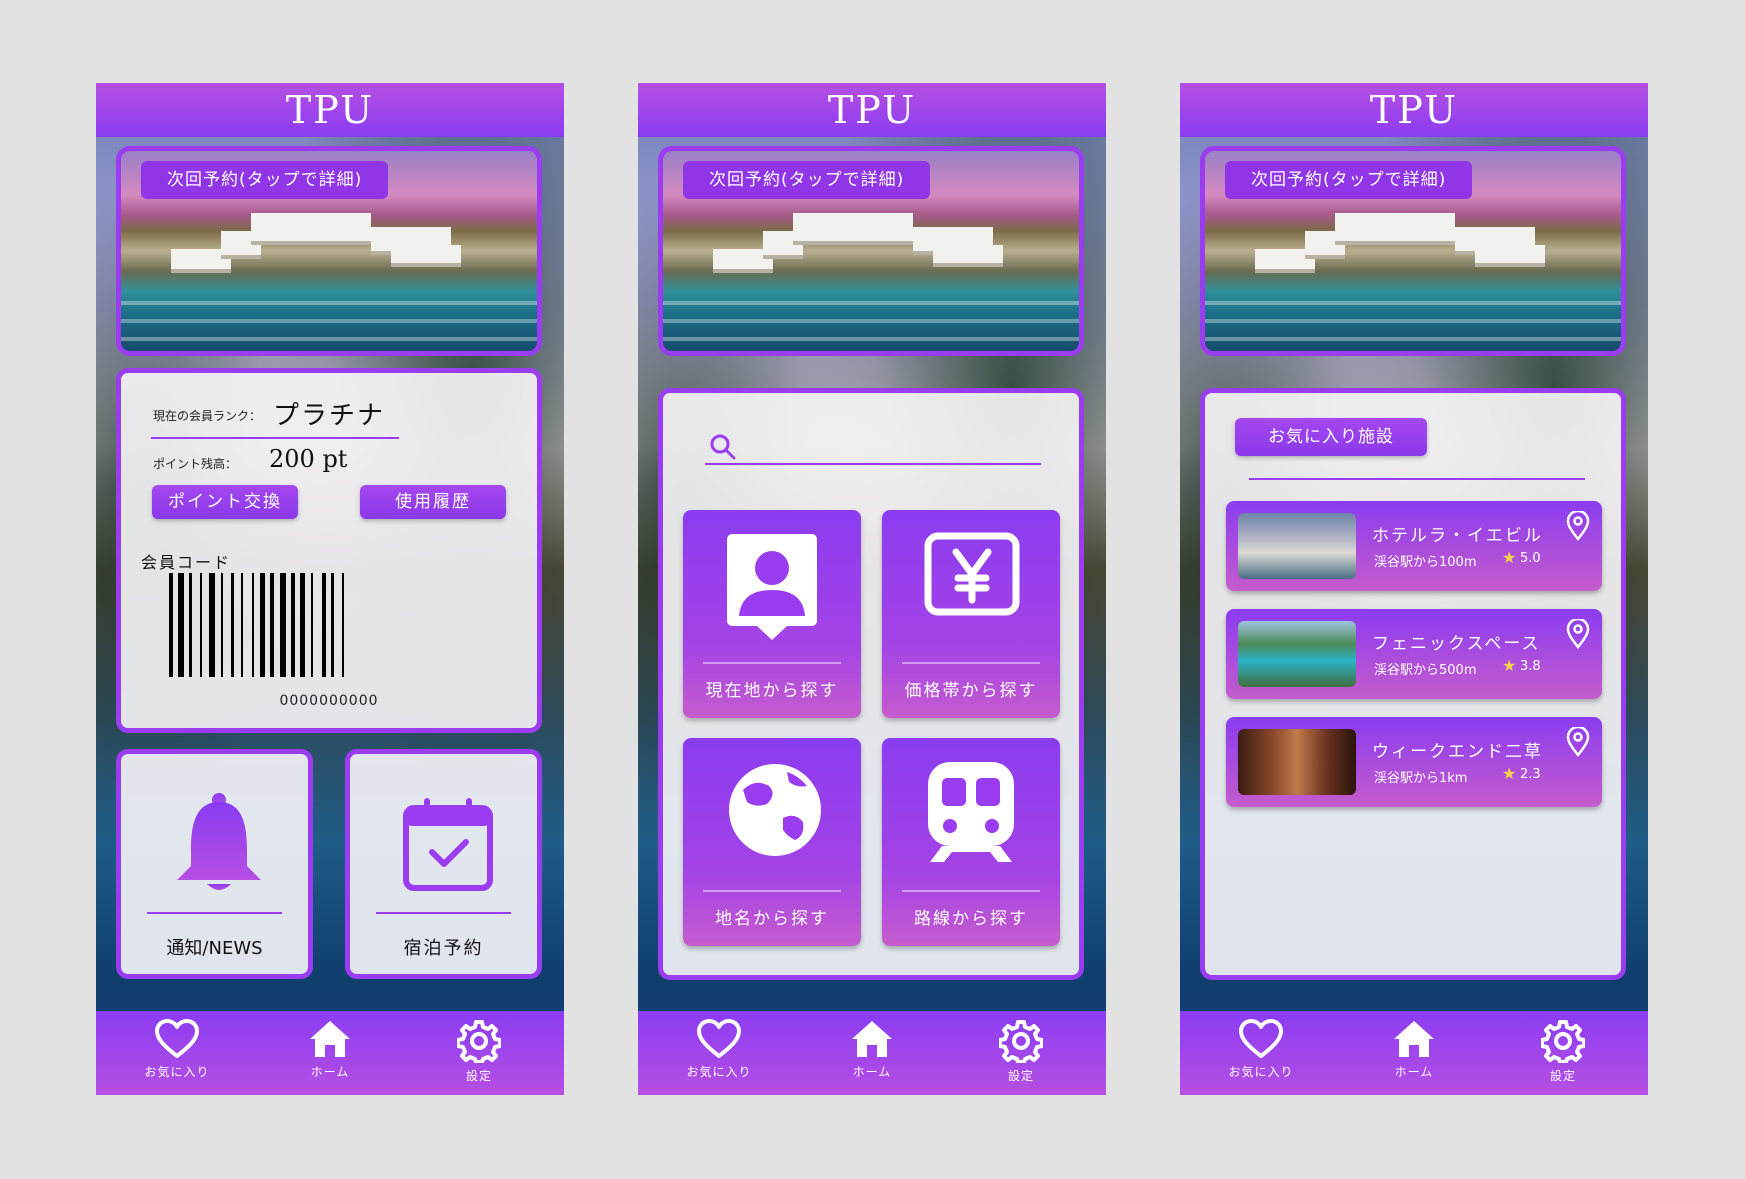  Describe the element at coordinates (195, 464) in the screenshot. I see `points-label: ポイント残高：` at that location.